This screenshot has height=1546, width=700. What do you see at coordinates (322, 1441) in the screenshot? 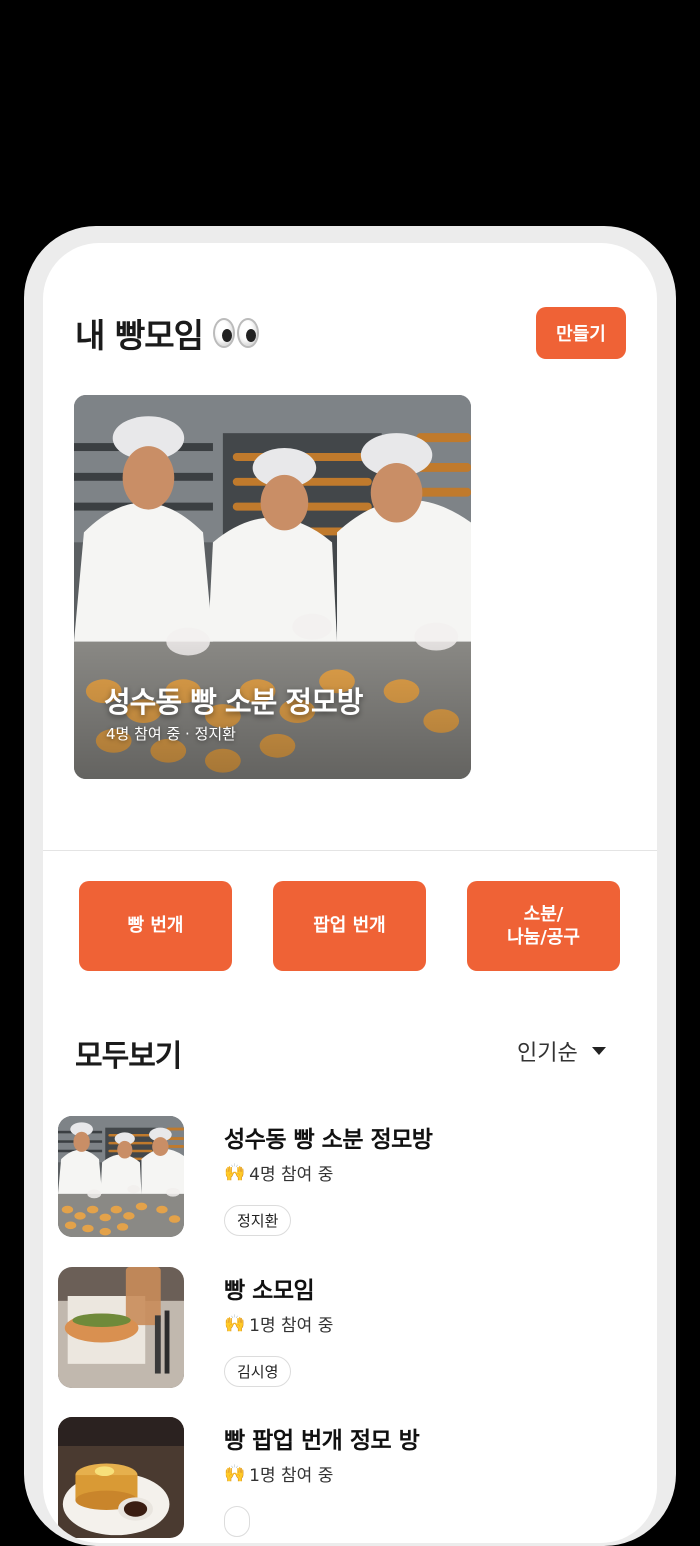
I see `group-title: 빵 팝업 번개 정모 방` at bounding box center [322, 1441].